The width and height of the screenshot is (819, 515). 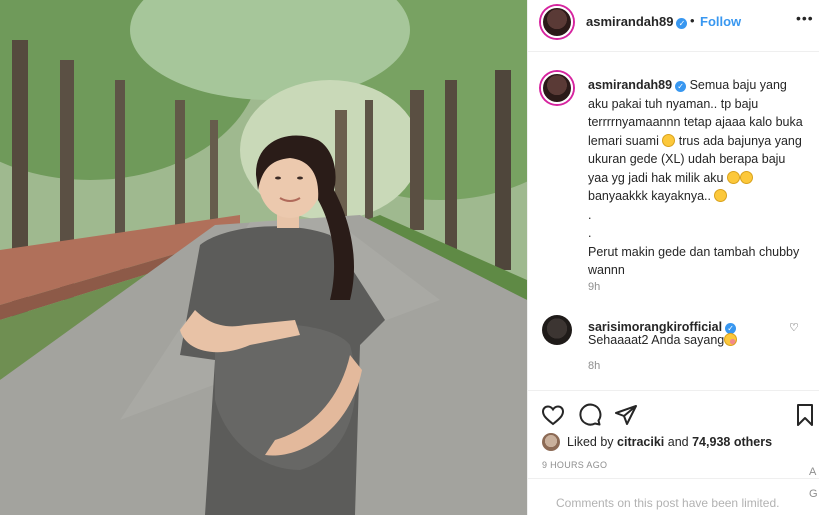 What do you see at coordinates (813, 472) in the screenshot?
I see `edge-char-a: A` at bounding box center [813, 472].